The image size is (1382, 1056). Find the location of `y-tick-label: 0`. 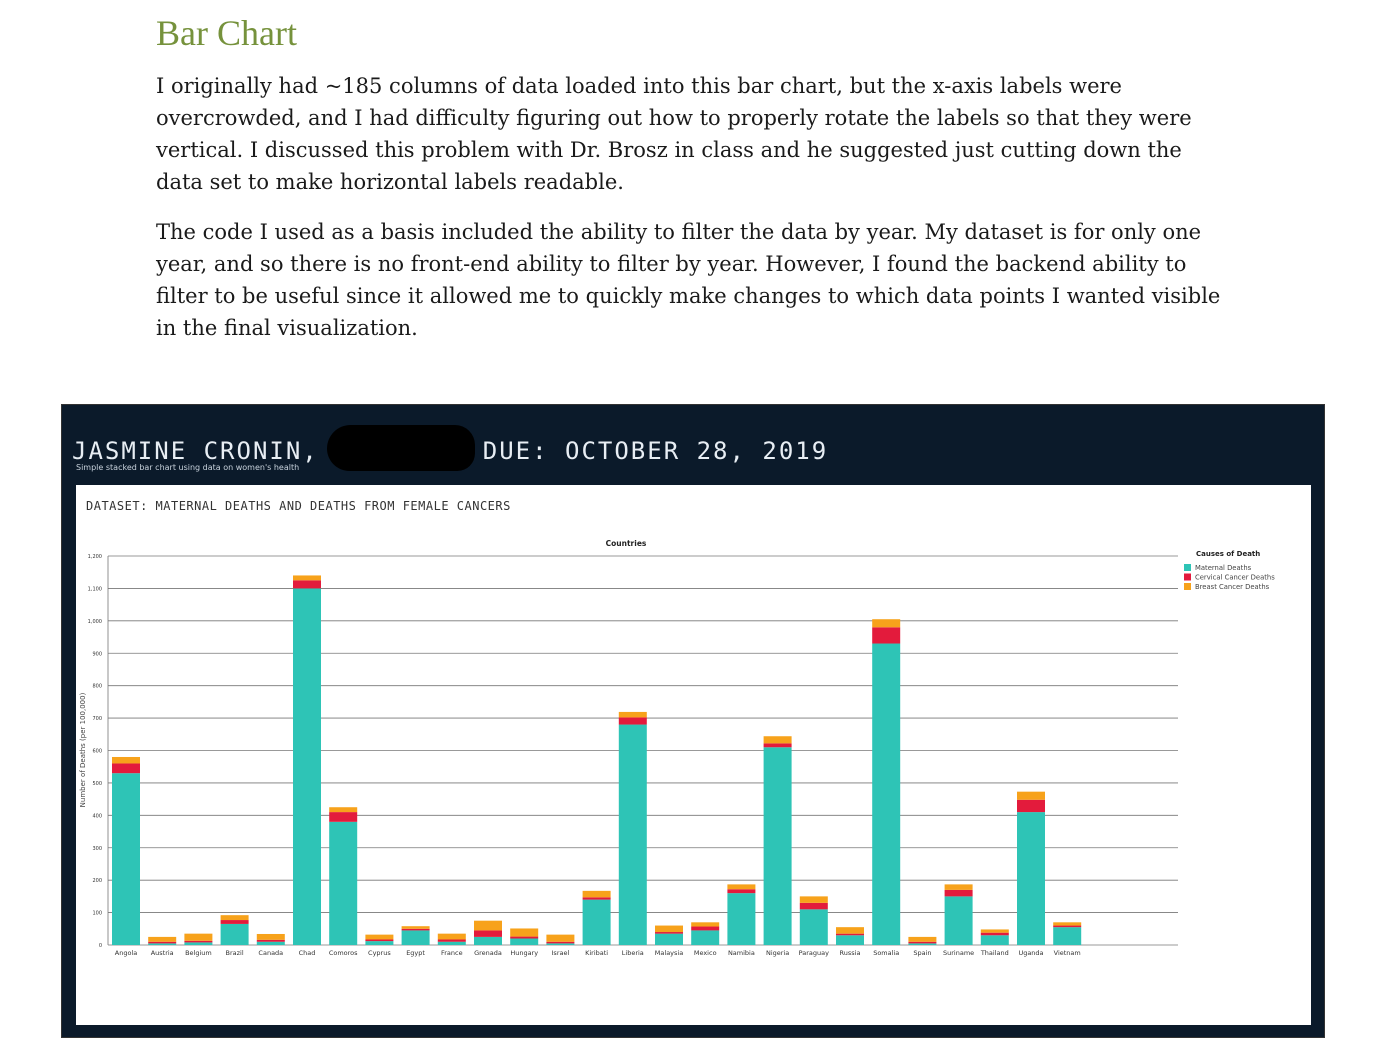

y-tick-label: 0 is located at coordinates (100, 946).